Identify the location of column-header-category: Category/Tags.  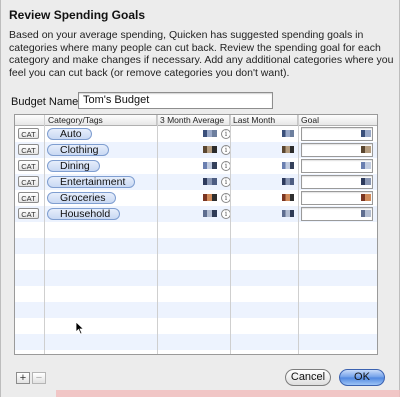
(101, 120).